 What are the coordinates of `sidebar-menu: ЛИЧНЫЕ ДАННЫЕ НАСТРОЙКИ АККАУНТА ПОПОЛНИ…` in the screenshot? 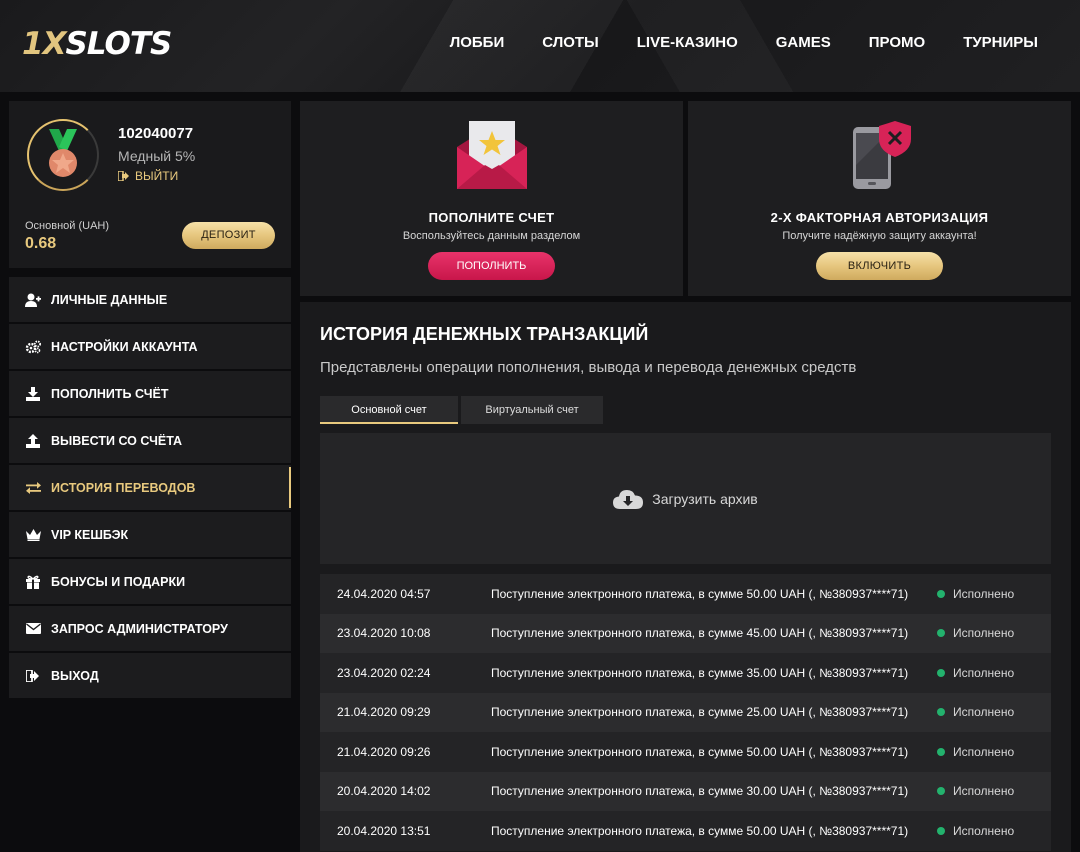 It's located at (150, 488).